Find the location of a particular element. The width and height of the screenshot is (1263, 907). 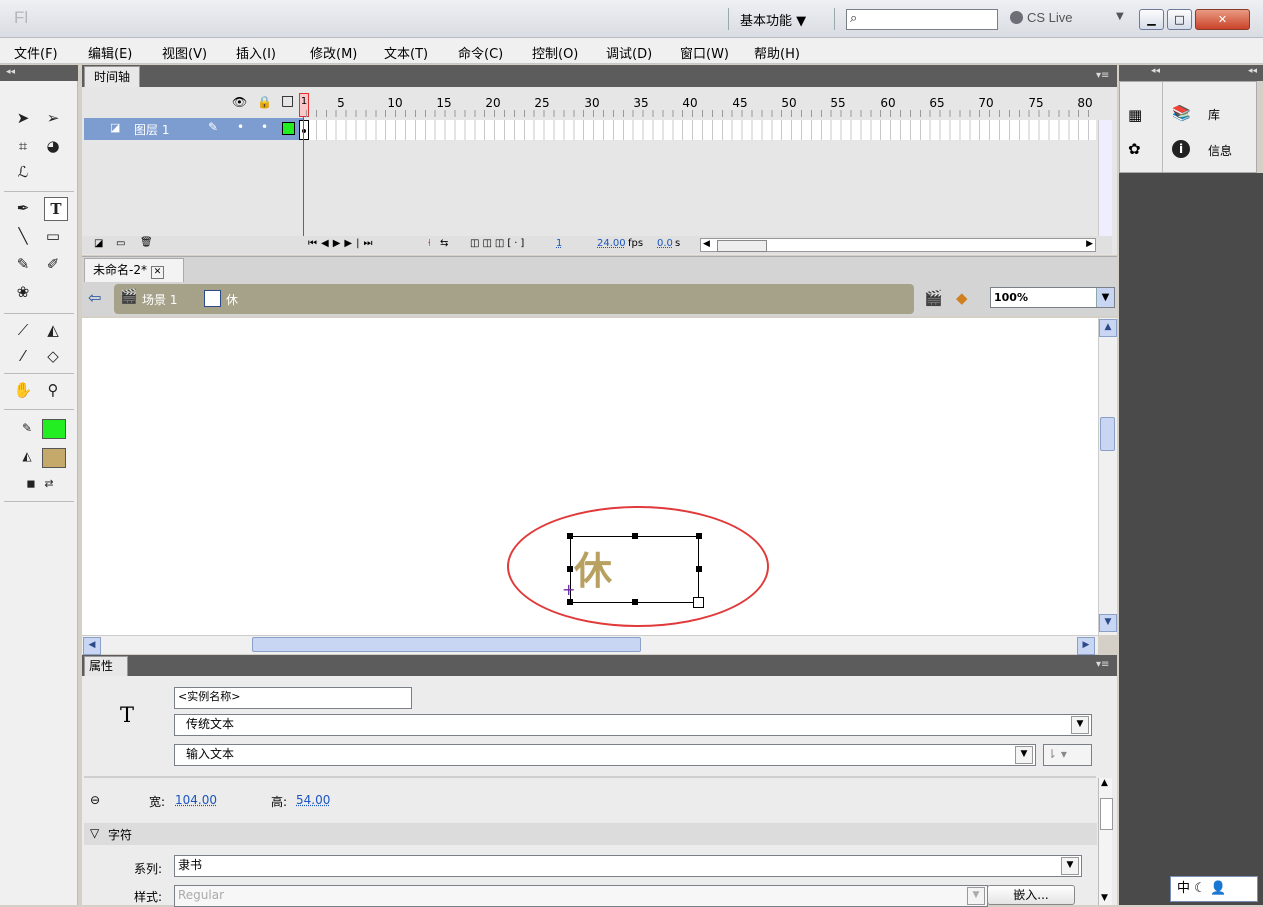

text-type-select: 输入文本 ▼ is located at coordinates (605, 755).